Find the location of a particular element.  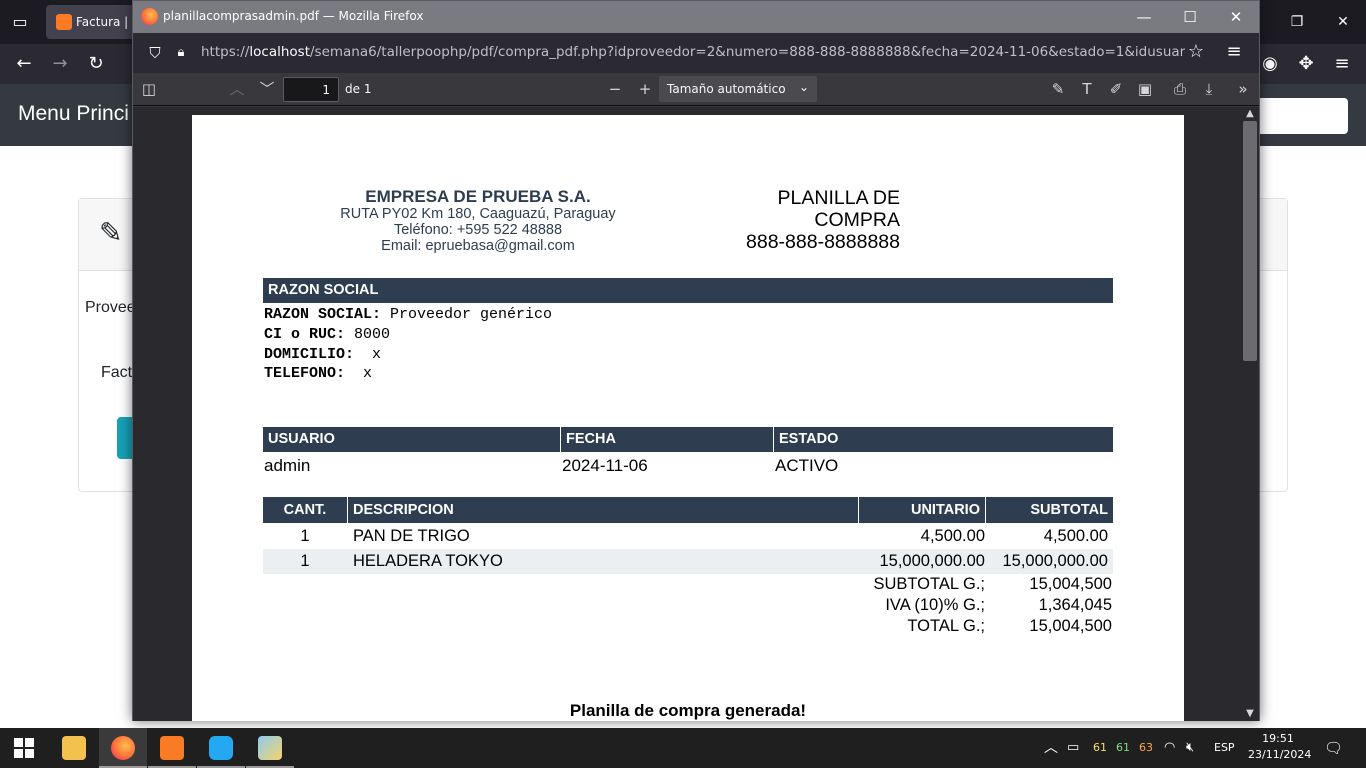

reload-icon: ↻ is located at coordinates (96, 64).